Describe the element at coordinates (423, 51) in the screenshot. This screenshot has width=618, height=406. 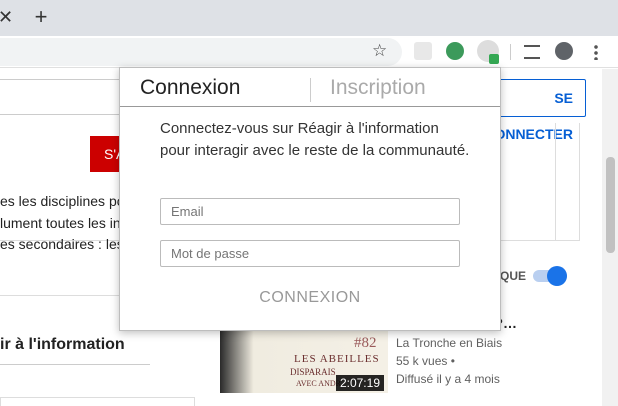
I see `extension-puzzle-icon` at that location.